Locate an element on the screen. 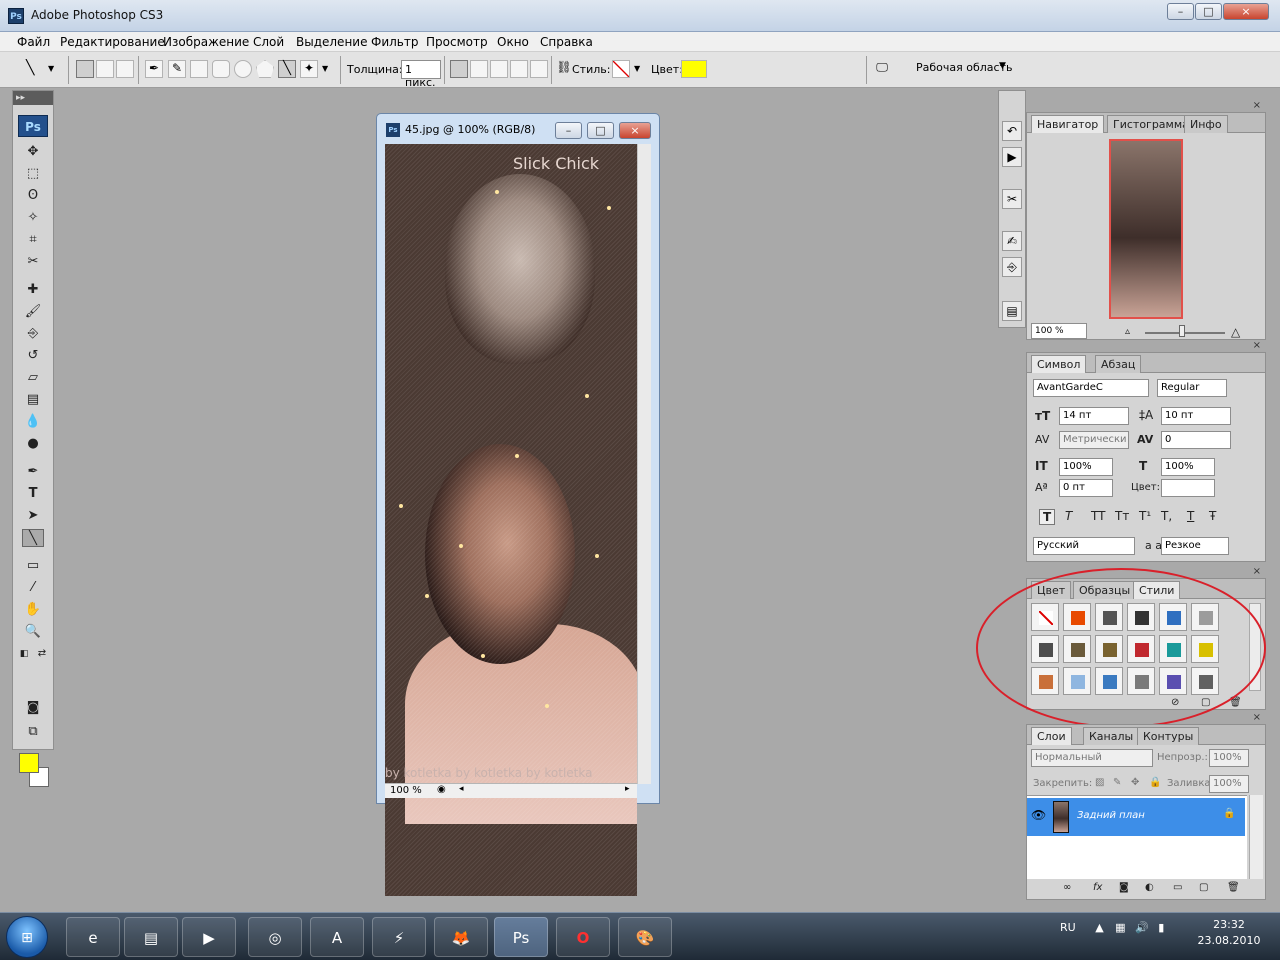  quick-mask-icon: ◙ is located at coordinates (33, 708).